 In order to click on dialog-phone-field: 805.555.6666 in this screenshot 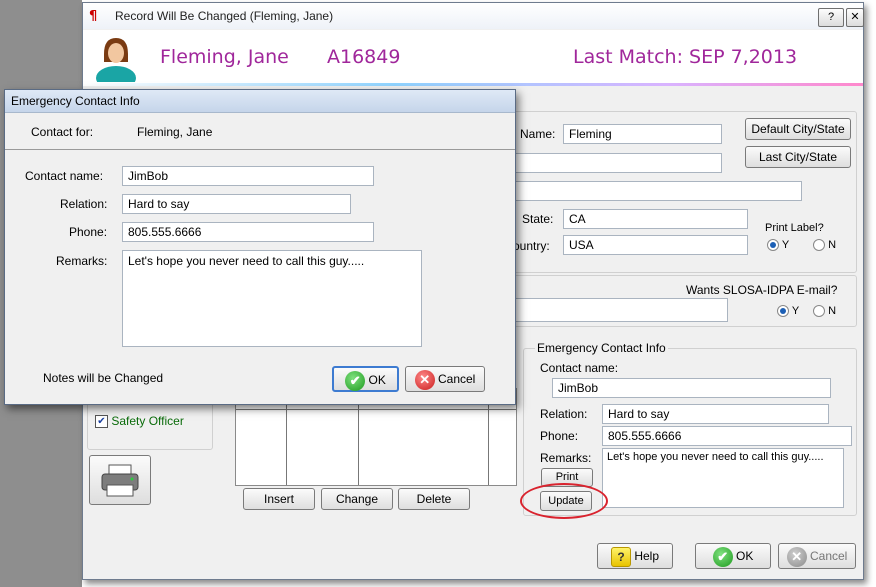, I will do `click(248, 232)`.